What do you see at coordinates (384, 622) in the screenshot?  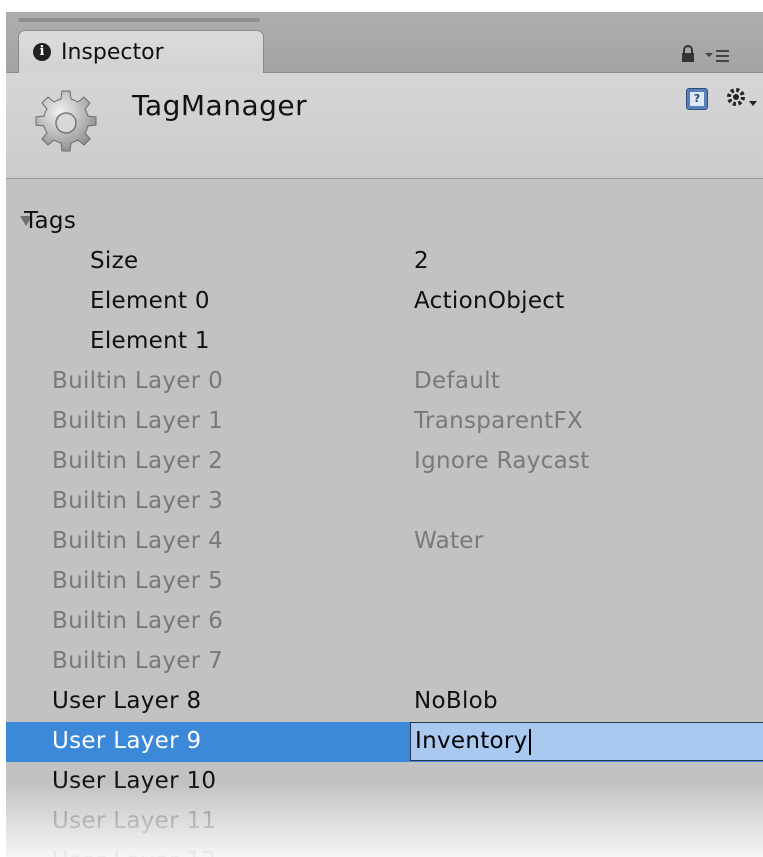 I see `layer-row: Builtin Layer 6` at bounding box center [384, 622].